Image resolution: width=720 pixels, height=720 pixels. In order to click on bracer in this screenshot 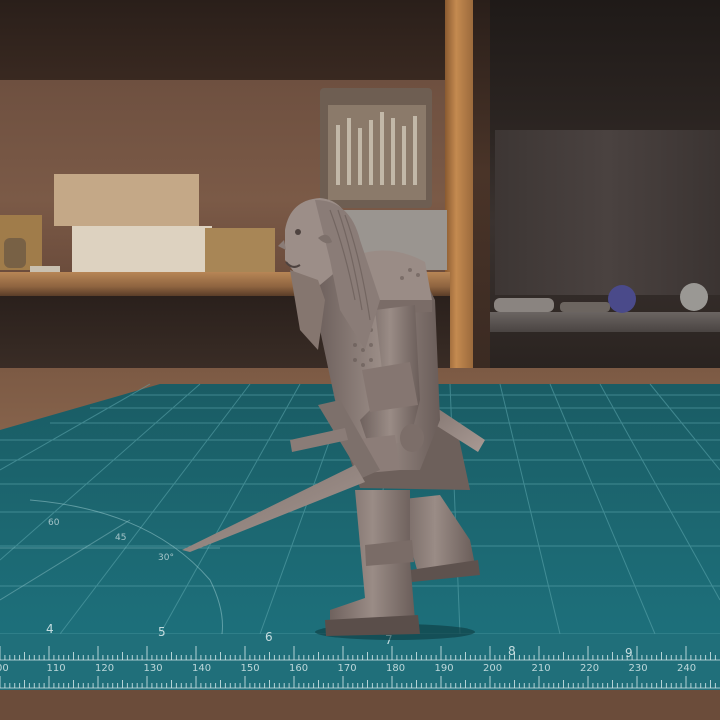, I will do `click(390, 387)`.